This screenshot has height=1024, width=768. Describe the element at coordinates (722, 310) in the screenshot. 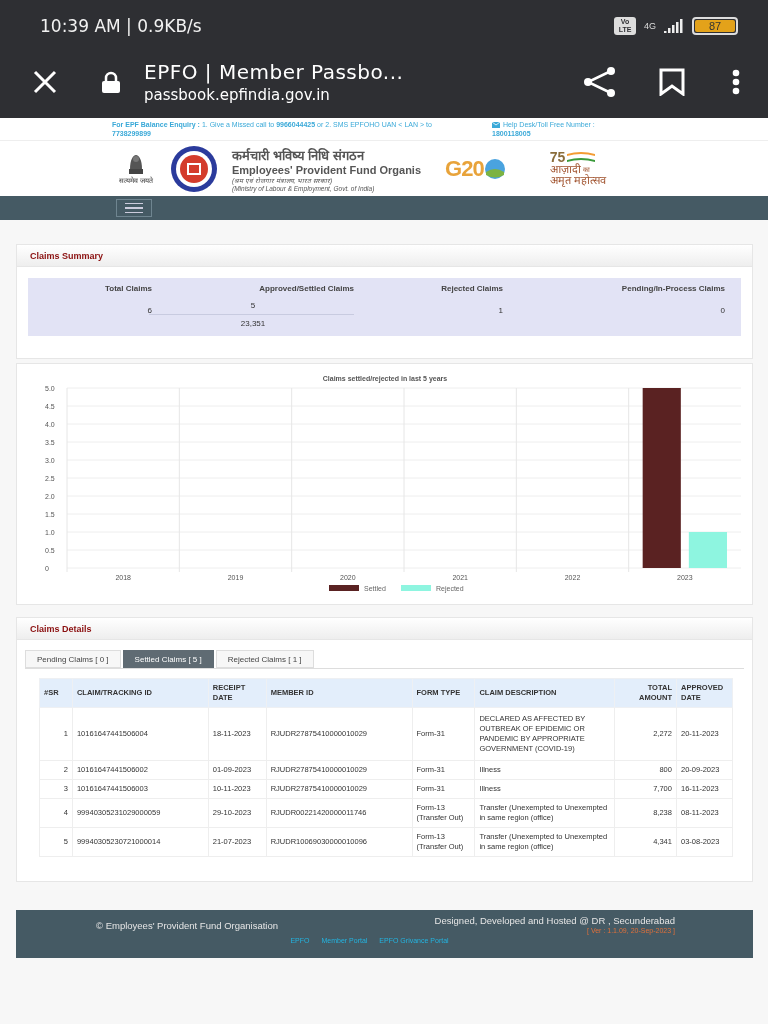

I see `summary-value: 0` at that location.